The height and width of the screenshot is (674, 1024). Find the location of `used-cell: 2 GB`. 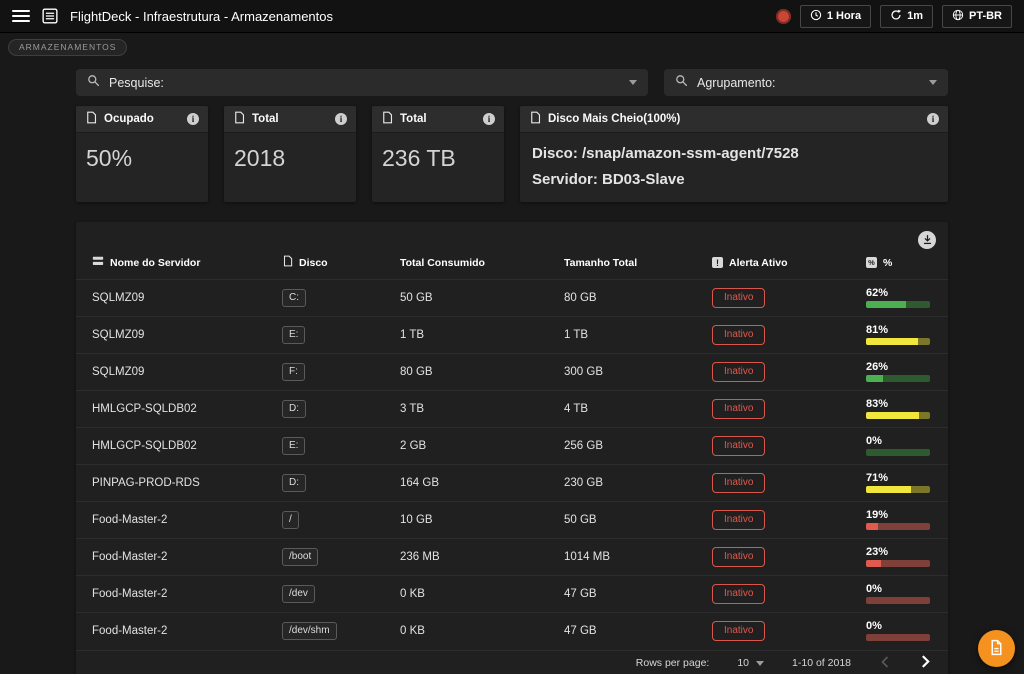

used-cell: 2 GB is located at coordinates (466, 446).